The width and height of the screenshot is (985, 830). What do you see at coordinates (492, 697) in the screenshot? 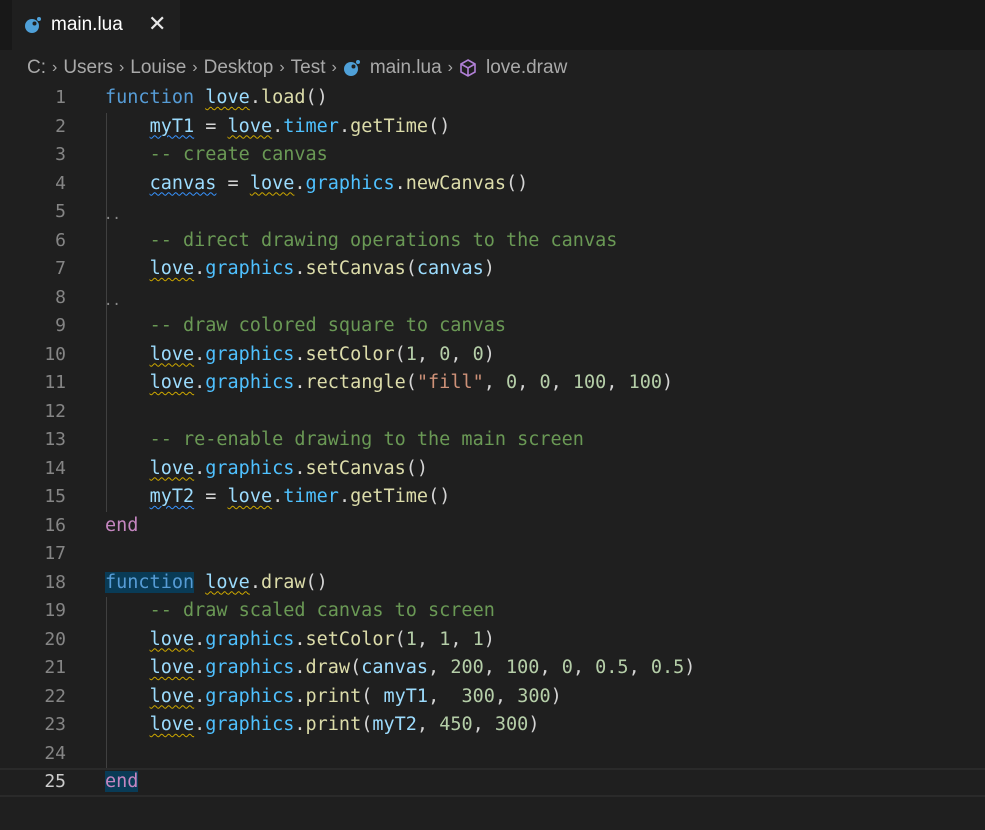
I see `code-line: 22 love.graphics.print( myT1, 300, 300)` at bounding box center [492, 697].